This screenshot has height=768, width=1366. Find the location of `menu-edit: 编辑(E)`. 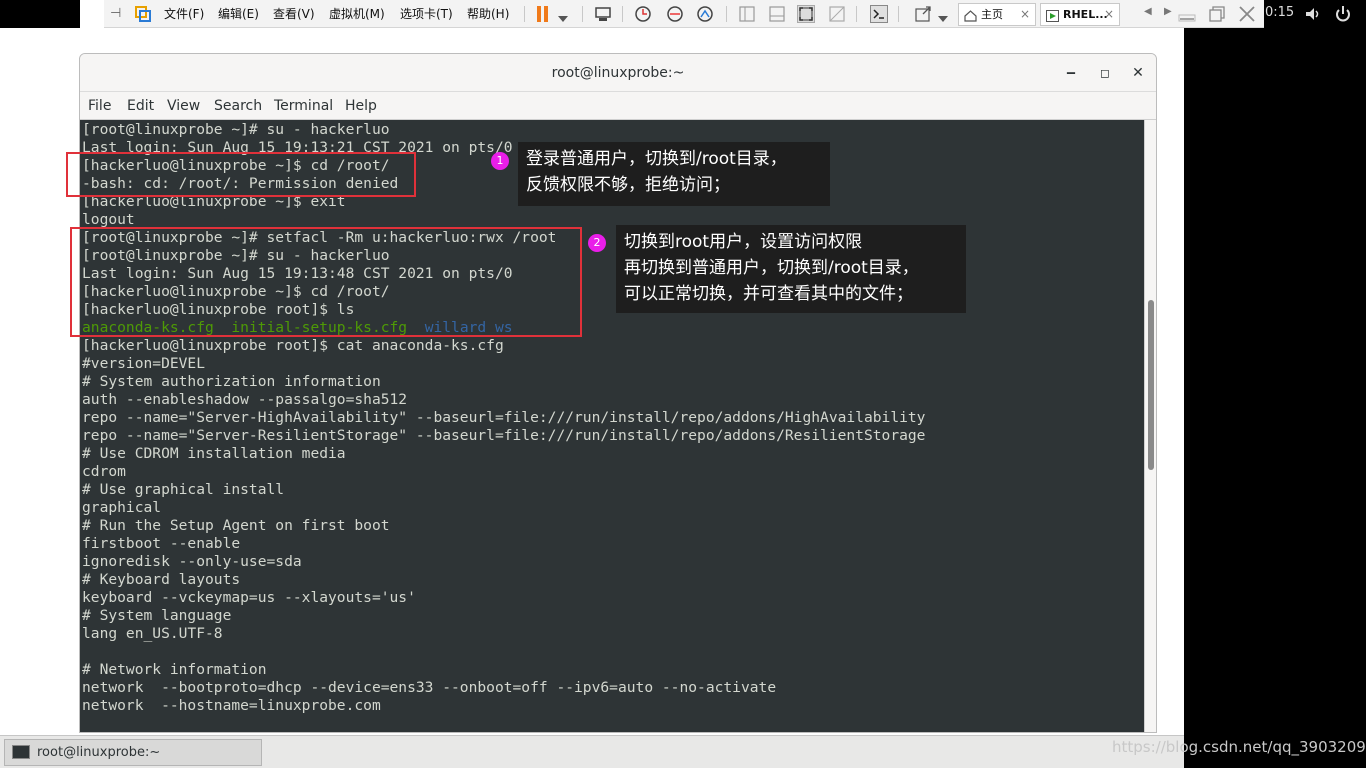

menu-edit: 编辑(E) is located at coordinates (238, 14).